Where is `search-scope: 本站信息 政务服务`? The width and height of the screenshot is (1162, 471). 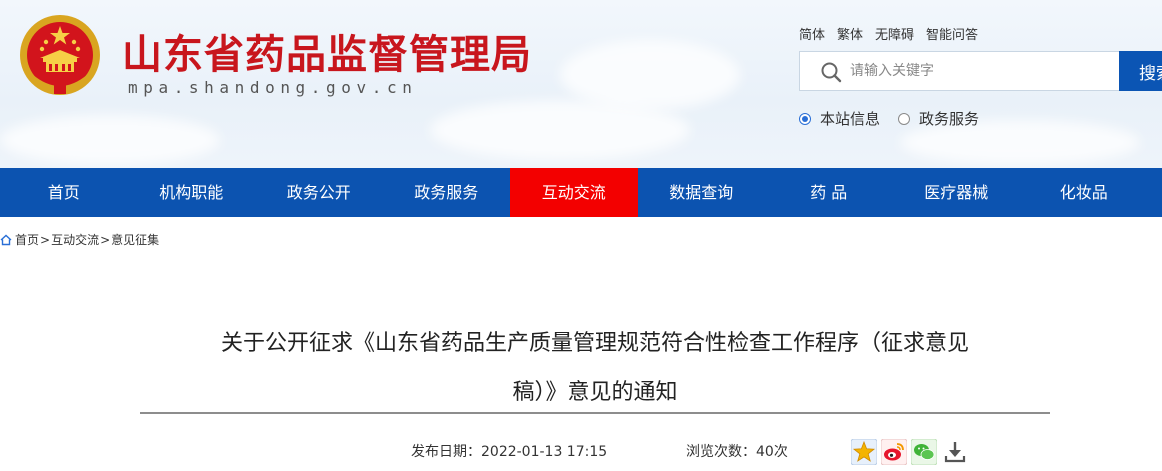 search-scope: 本站信息 政务服务 is located at coordinates (898, 118).